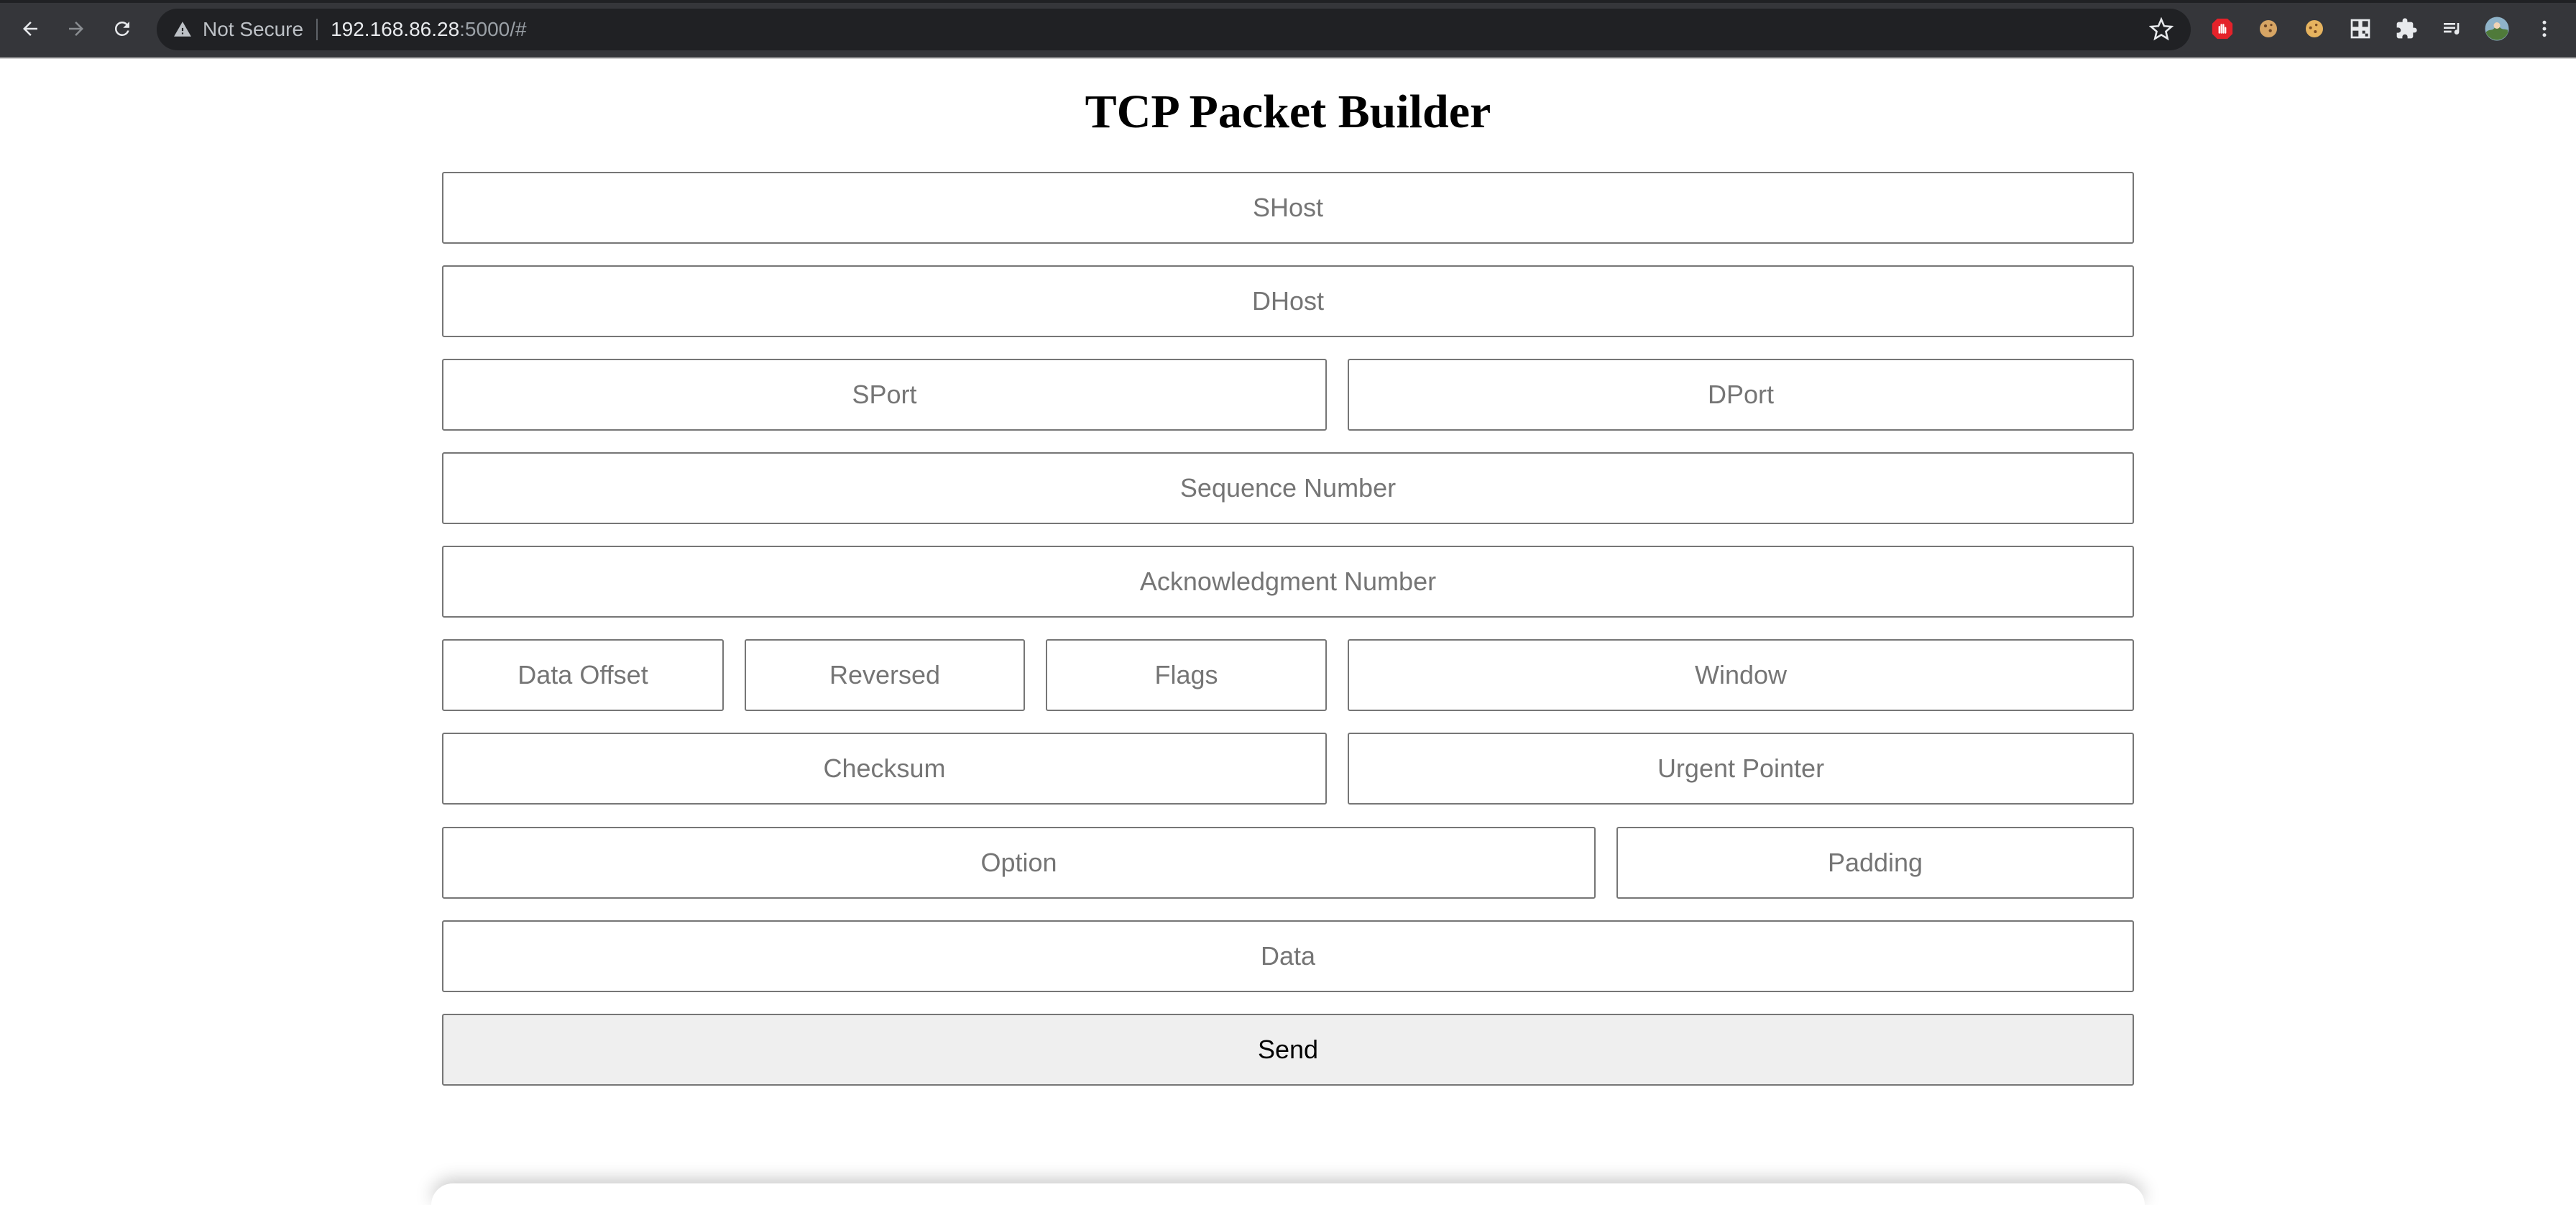  I want to click on send-button: Send, so click(1288, 1050).